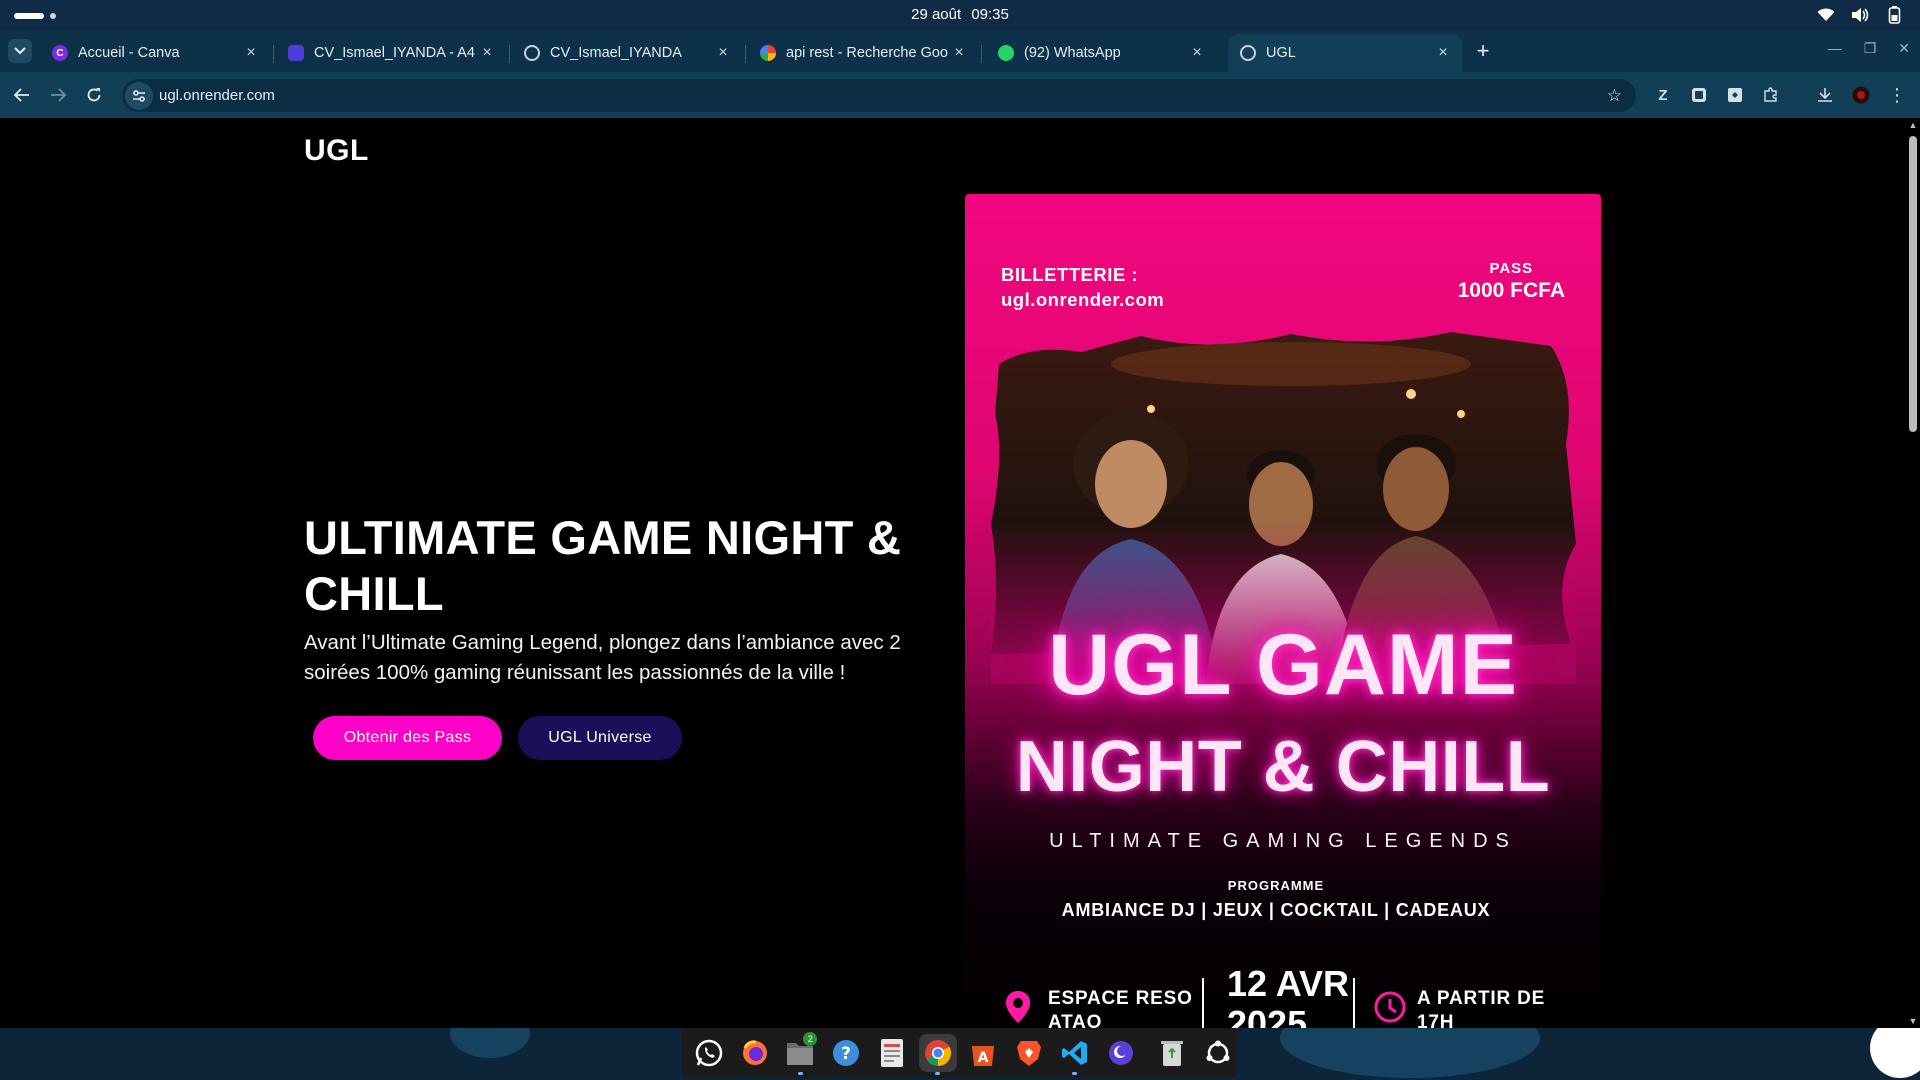 The height and width of the screenshot is (1080, 1920). Describe the element at coordinates (20, 51) in the screenshot. I see `tab-search-button` at that location.